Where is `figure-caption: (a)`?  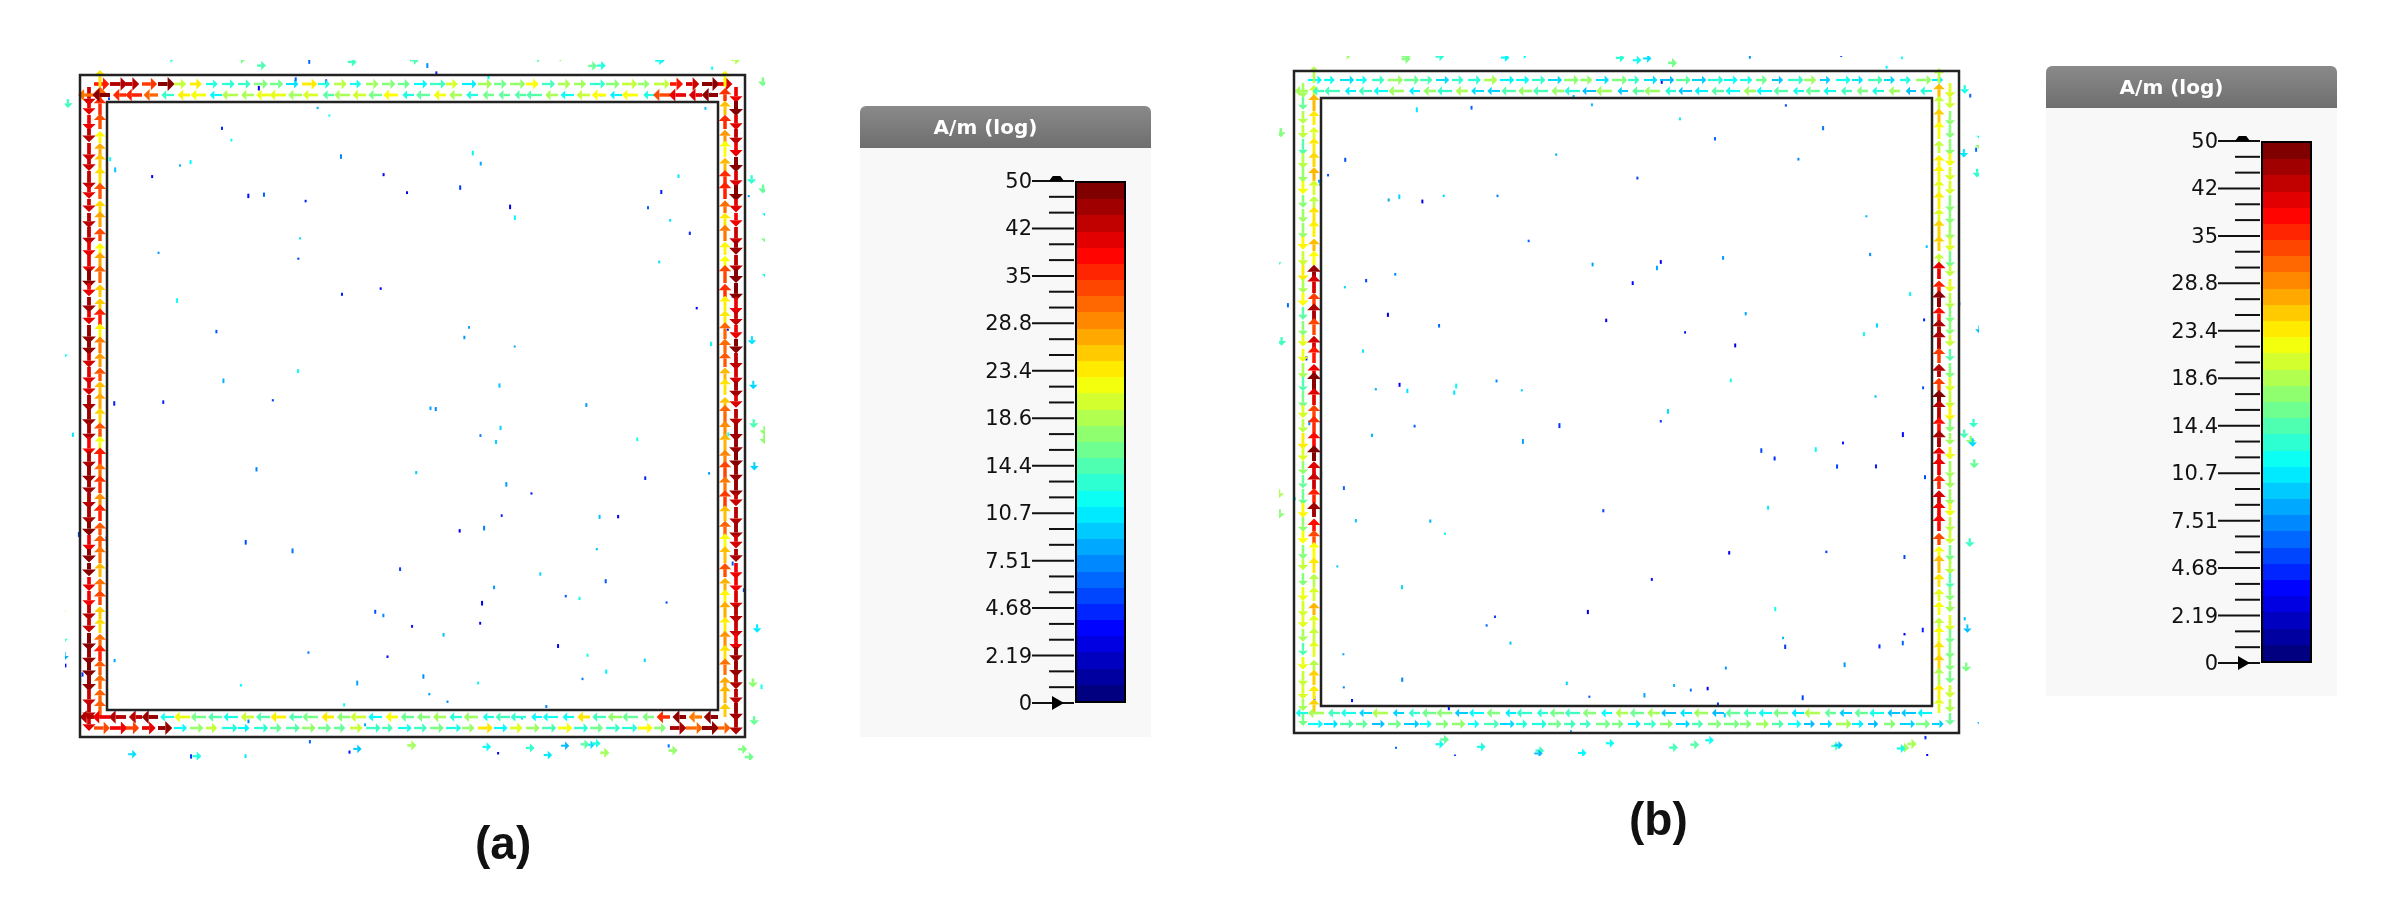
figure-caption: (a) is located at coordinates (504, 843).